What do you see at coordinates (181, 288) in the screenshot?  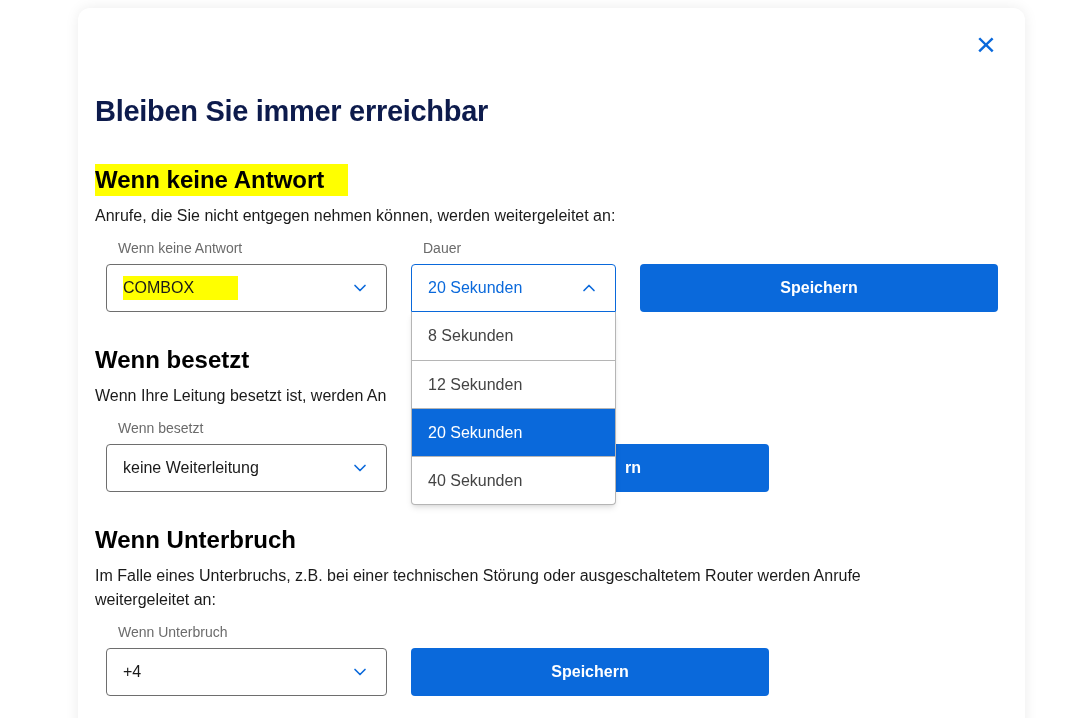 I see `select-value: COMBOX` at bounding box center [181, 288].